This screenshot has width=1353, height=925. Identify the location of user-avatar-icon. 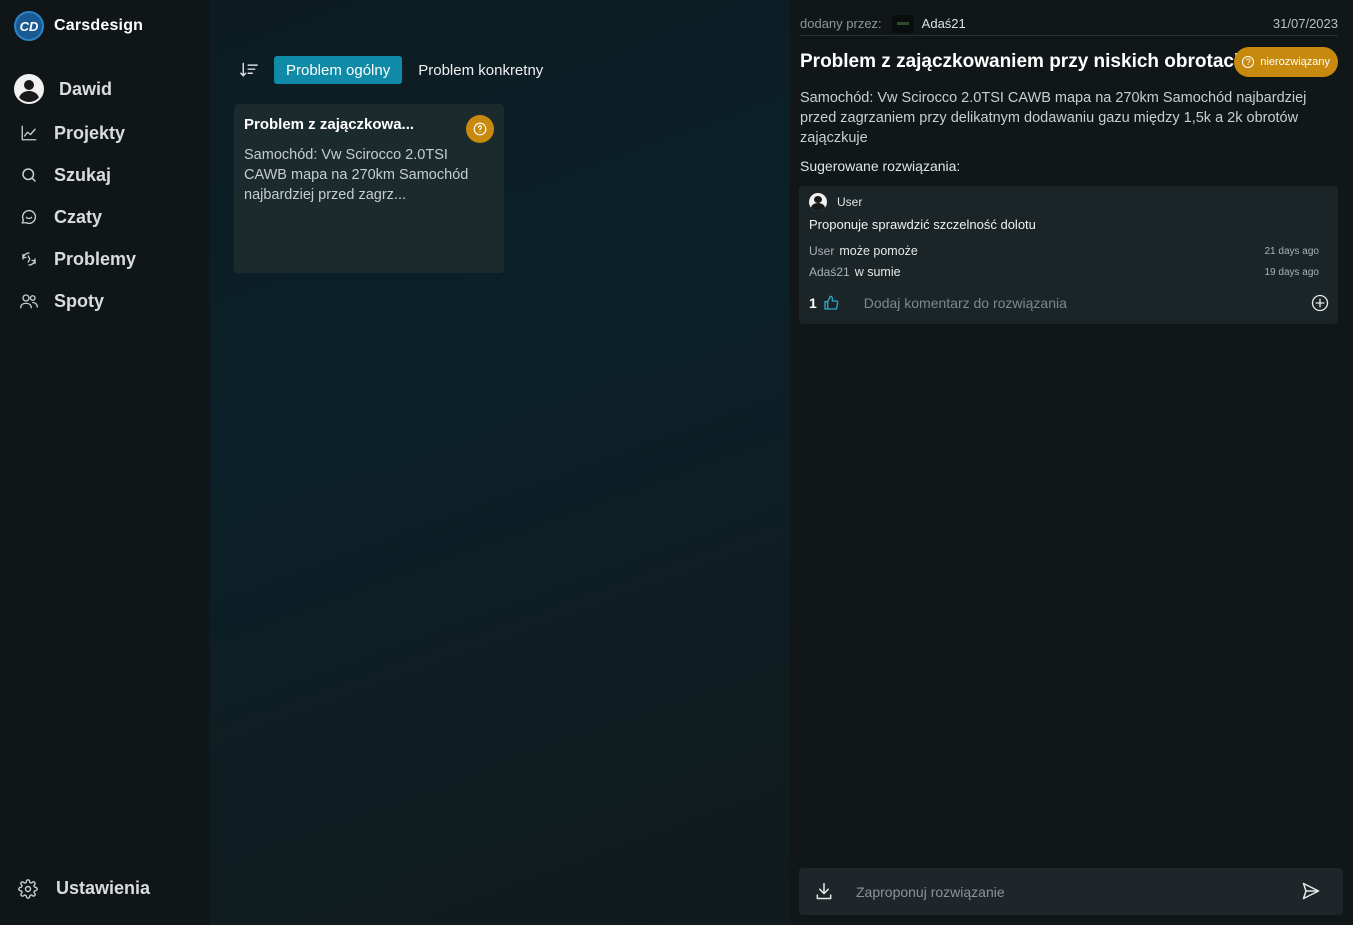
(29, 89).